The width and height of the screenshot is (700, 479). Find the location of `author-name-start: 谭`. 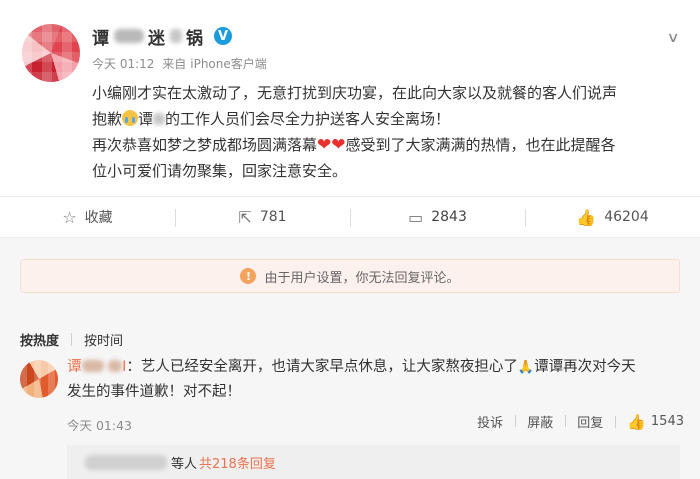

author-name-start: 谭 is located at coordinates (101, 36).